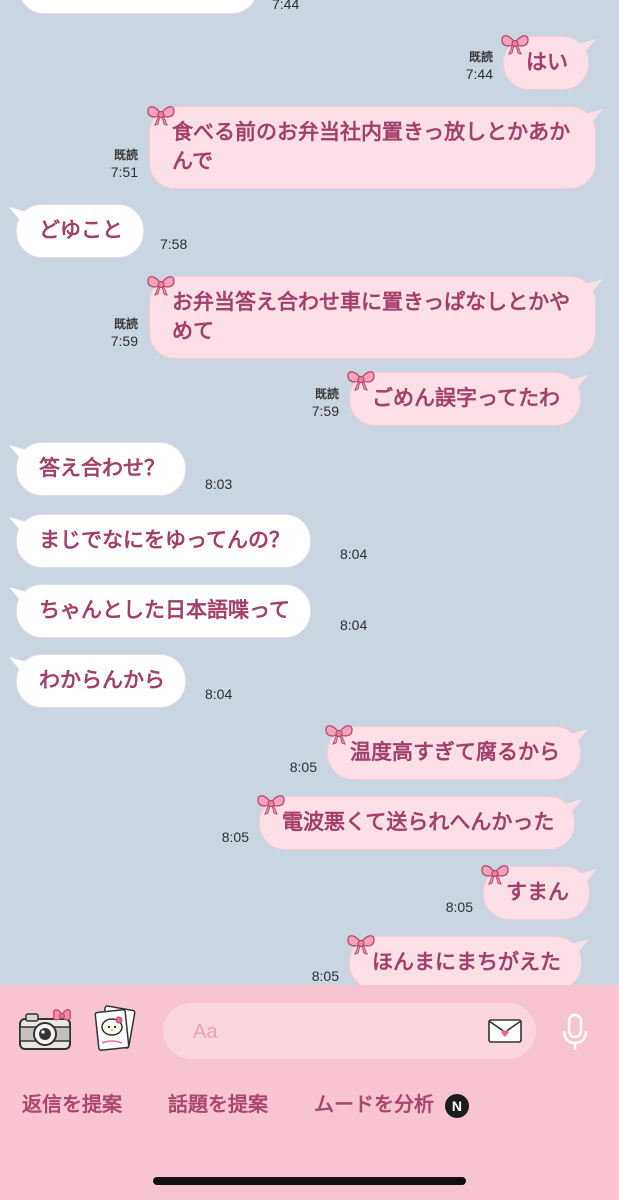  What do you see at coordinates (218, 1102) in the screenshot?
I see `suggest-topic-button: 話題を提案` at bounding box center [218, 1102].